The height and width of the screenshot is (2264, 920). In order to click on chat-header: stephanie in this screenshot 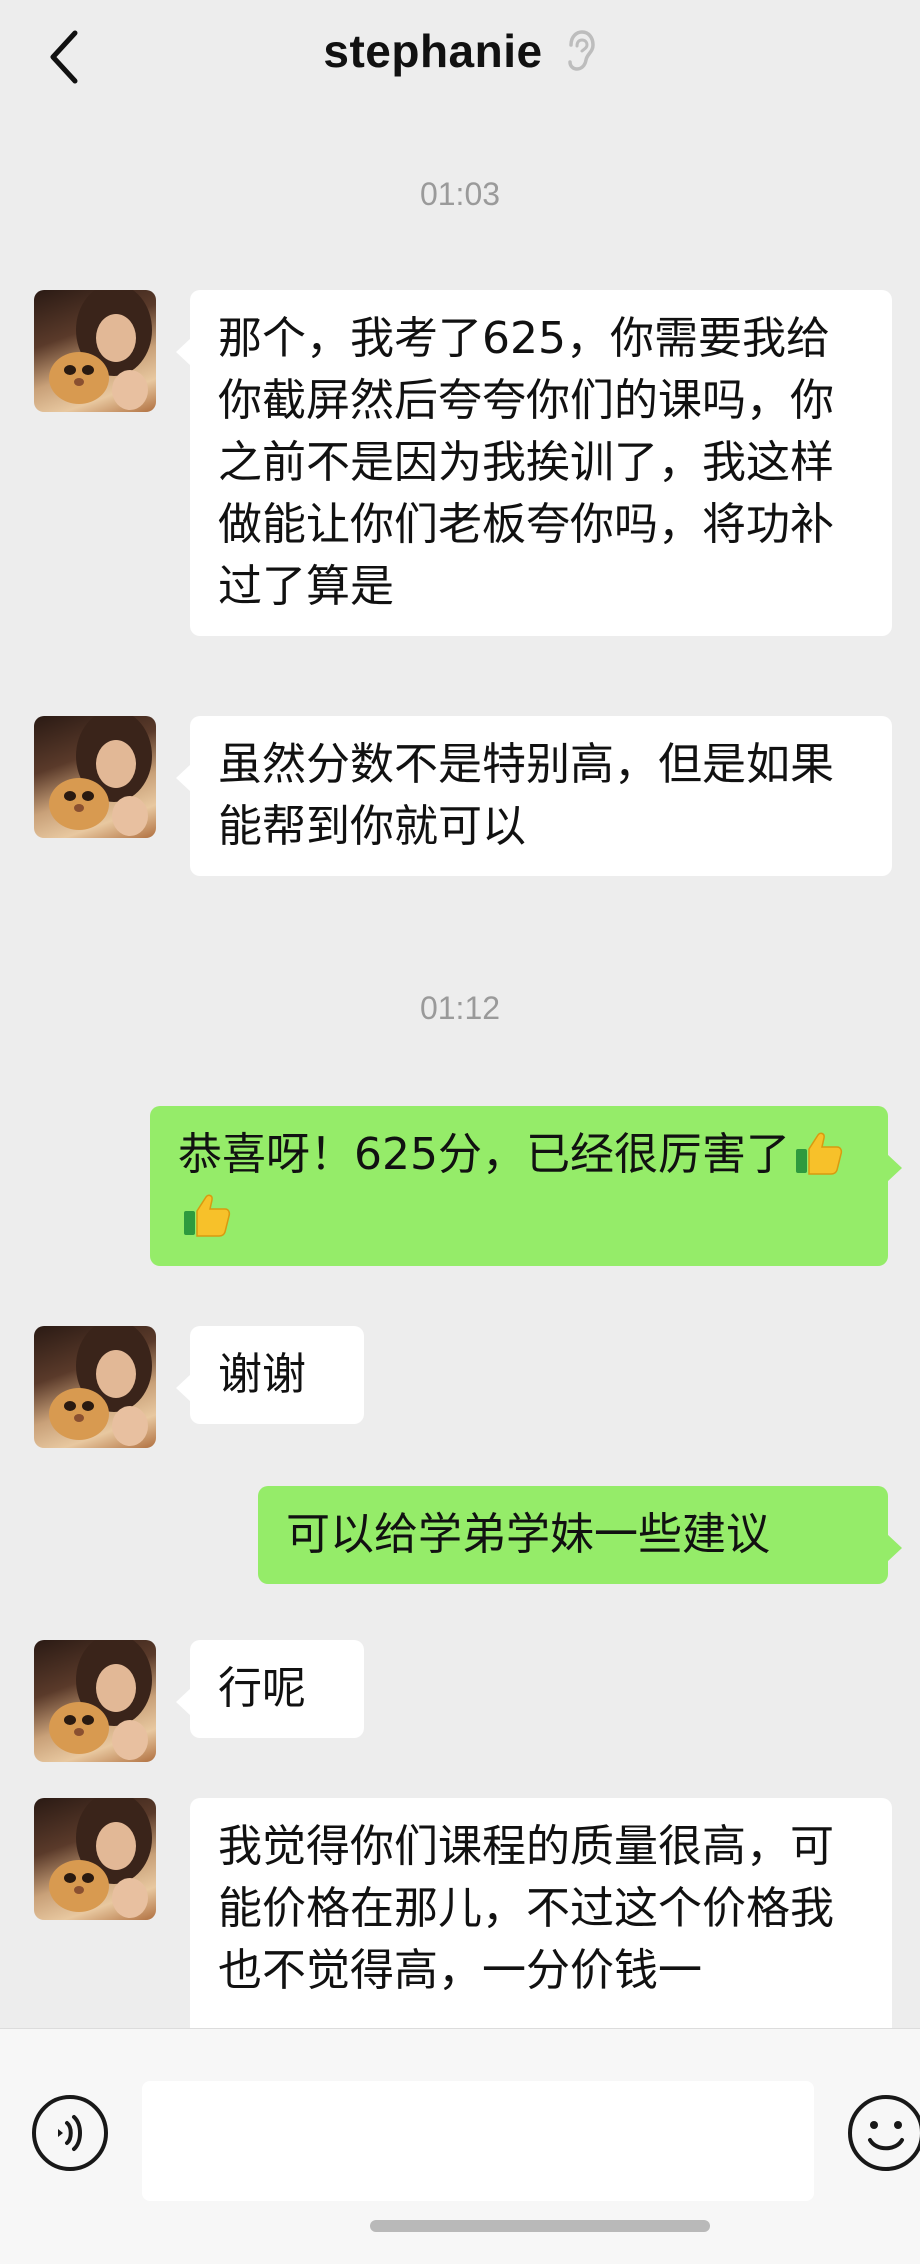, I will do `click(460, 60)`.